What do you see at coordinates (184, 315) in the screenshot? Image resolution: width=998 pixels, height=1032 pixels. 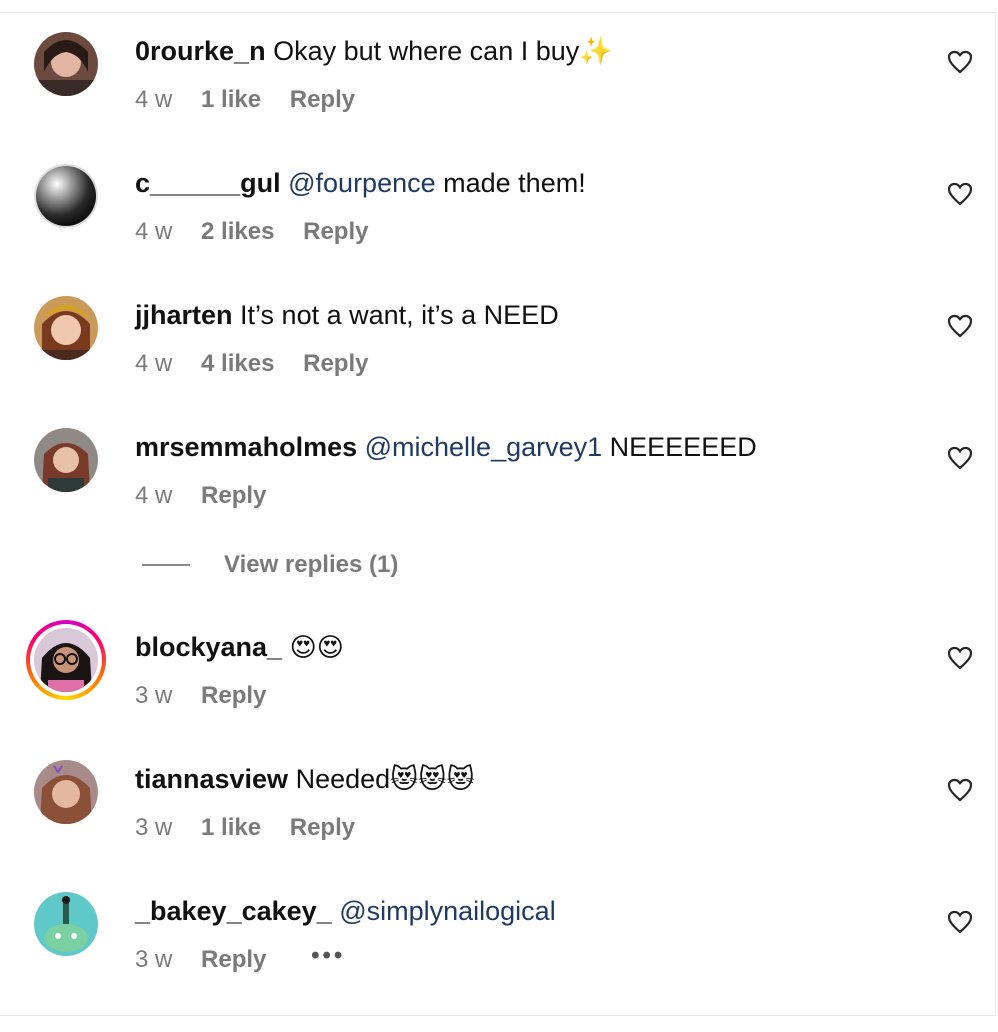 I see `username-link: jjharten` at bounding box center [184, 315].